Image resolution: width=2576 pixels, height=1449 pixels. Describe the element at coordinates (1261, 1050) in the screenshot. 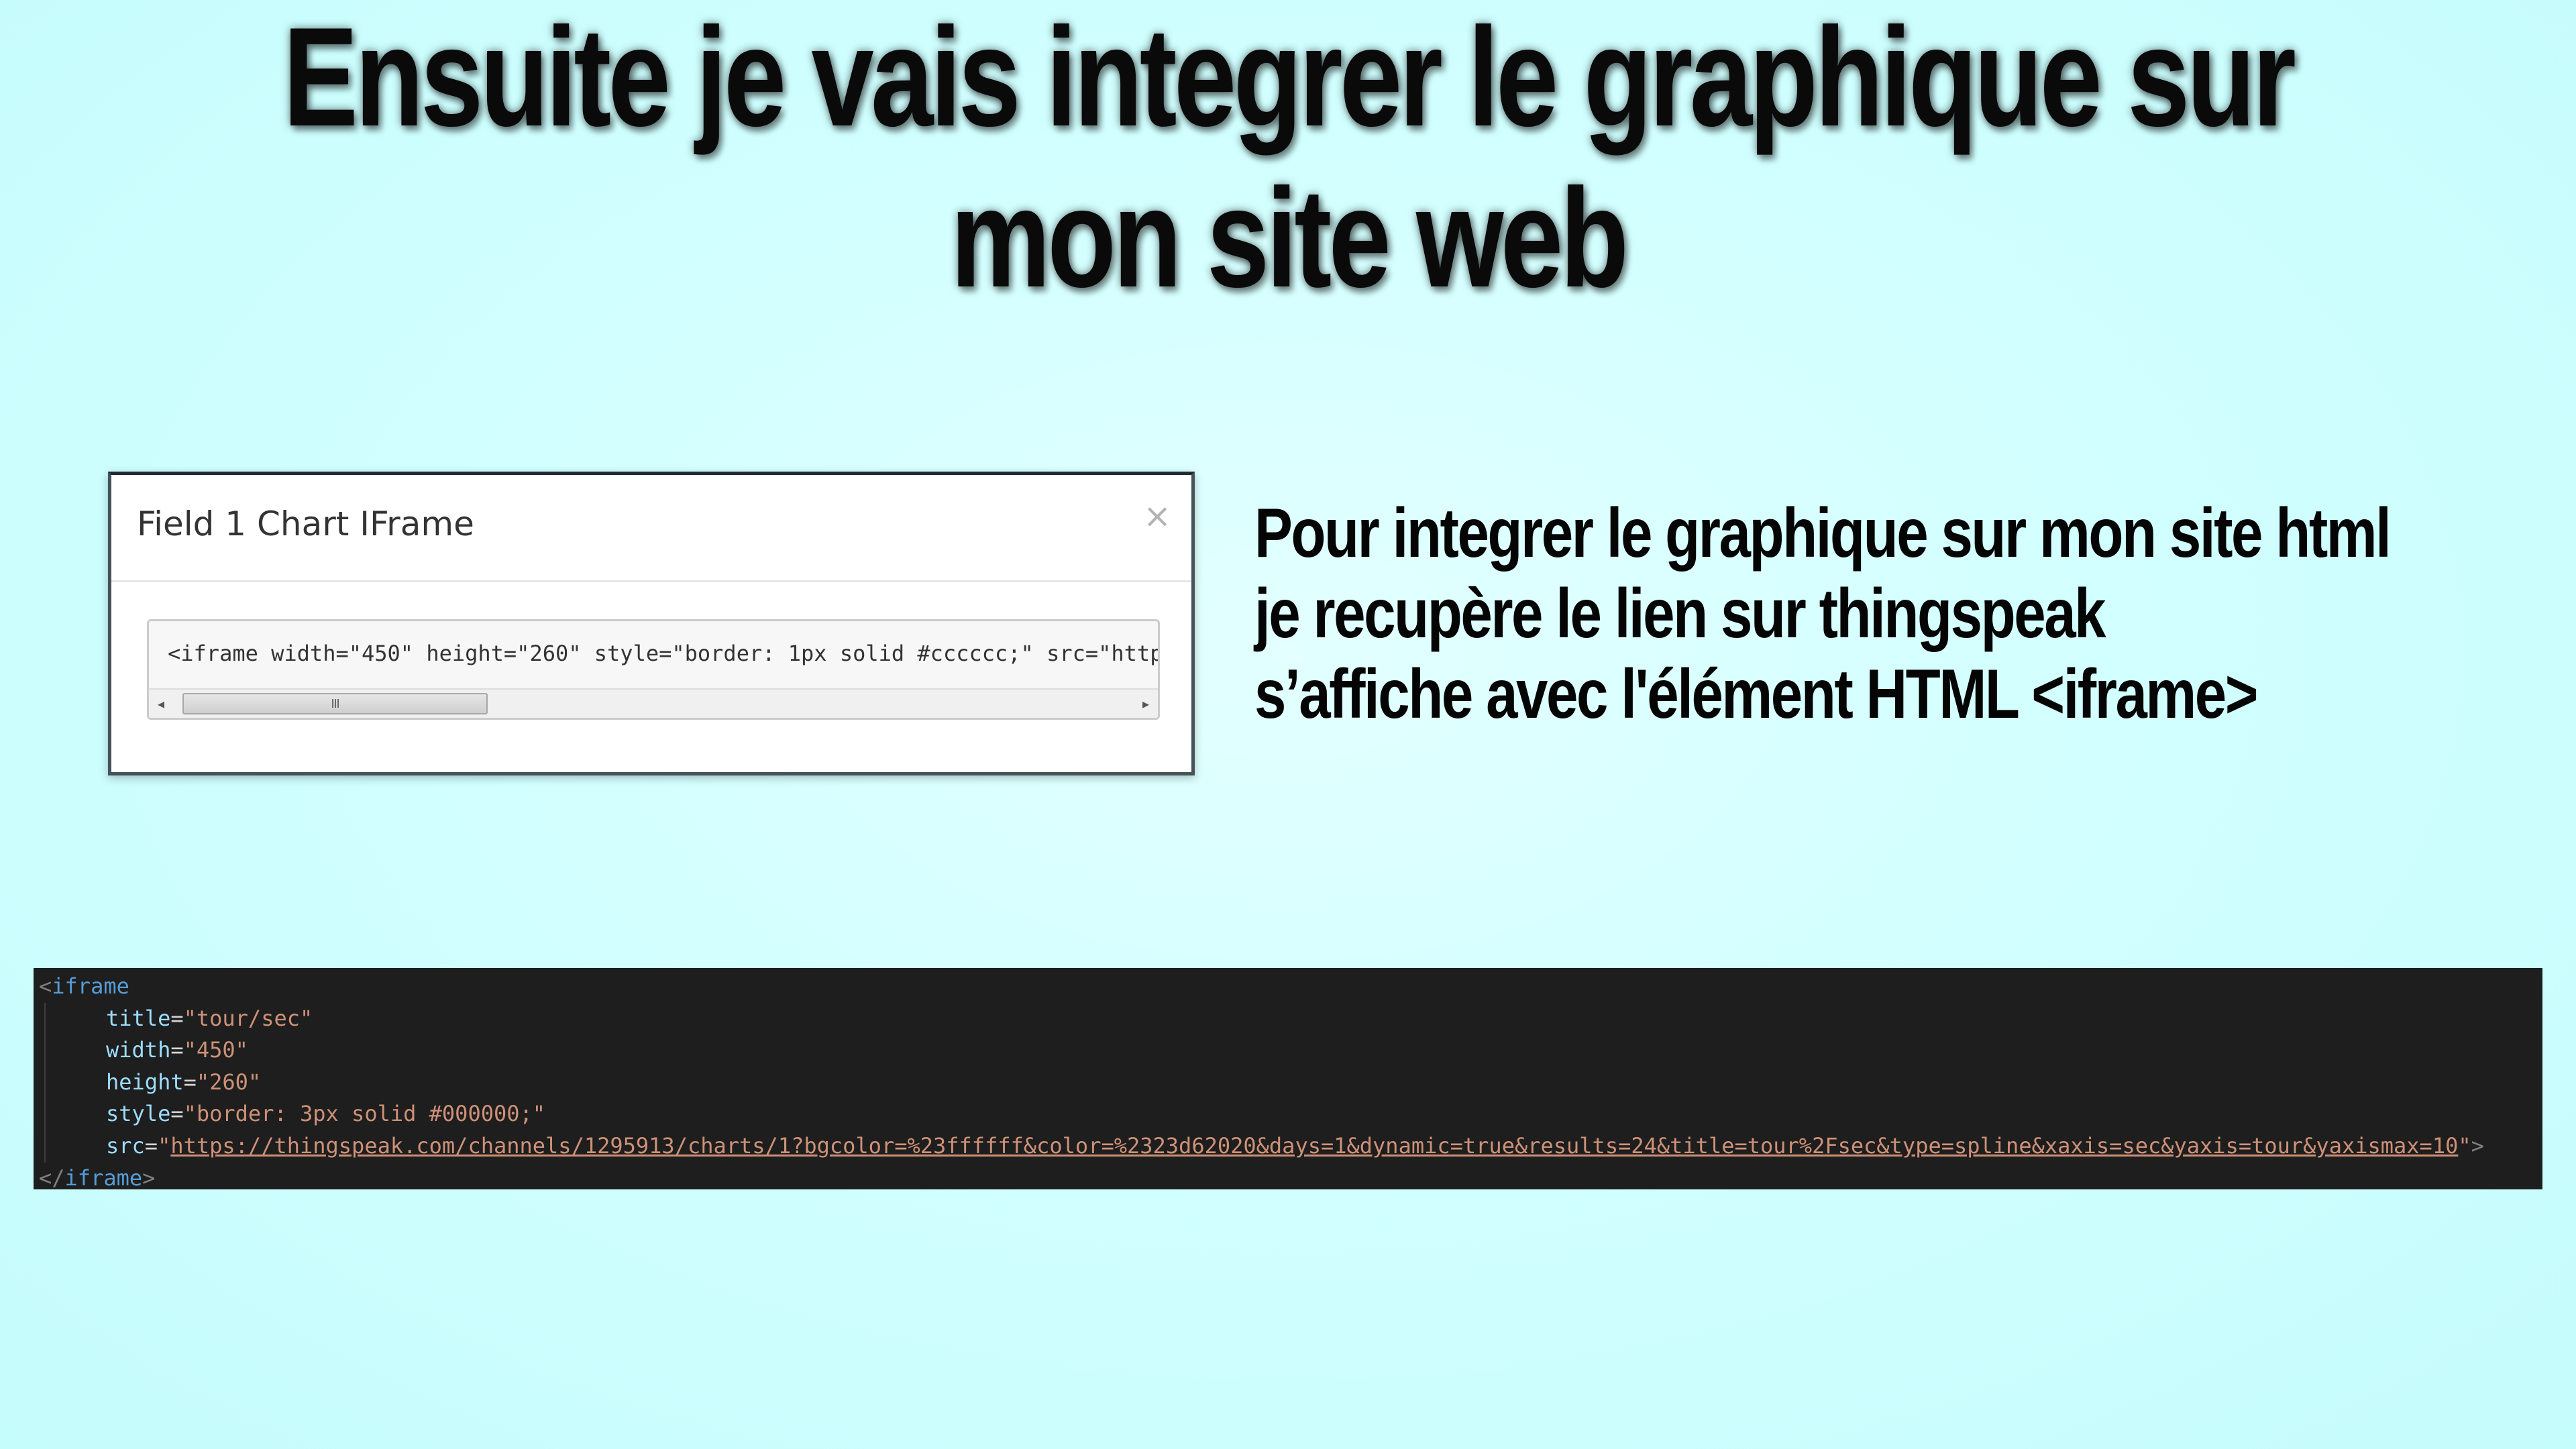

I see `code-line-attribute: width="450"` at that location.